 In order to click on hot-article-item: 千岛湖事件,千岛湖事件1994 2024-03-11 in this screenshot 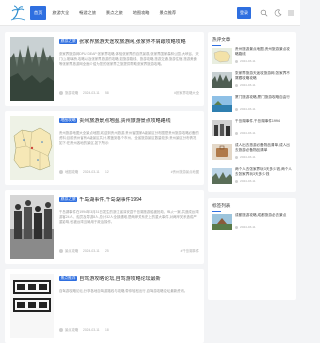, I will do `click(252, 130)`.